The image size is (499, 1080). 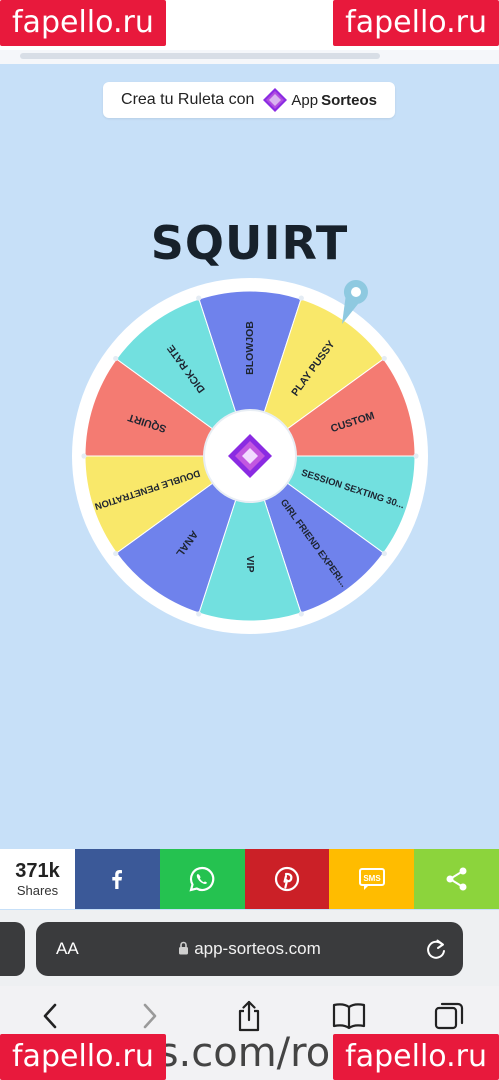 What do you see at coordinates (416, 1057) in the screenshot?
I see `watermark-bottom-right: fapello.ru` at bounding box center [416, 1057].